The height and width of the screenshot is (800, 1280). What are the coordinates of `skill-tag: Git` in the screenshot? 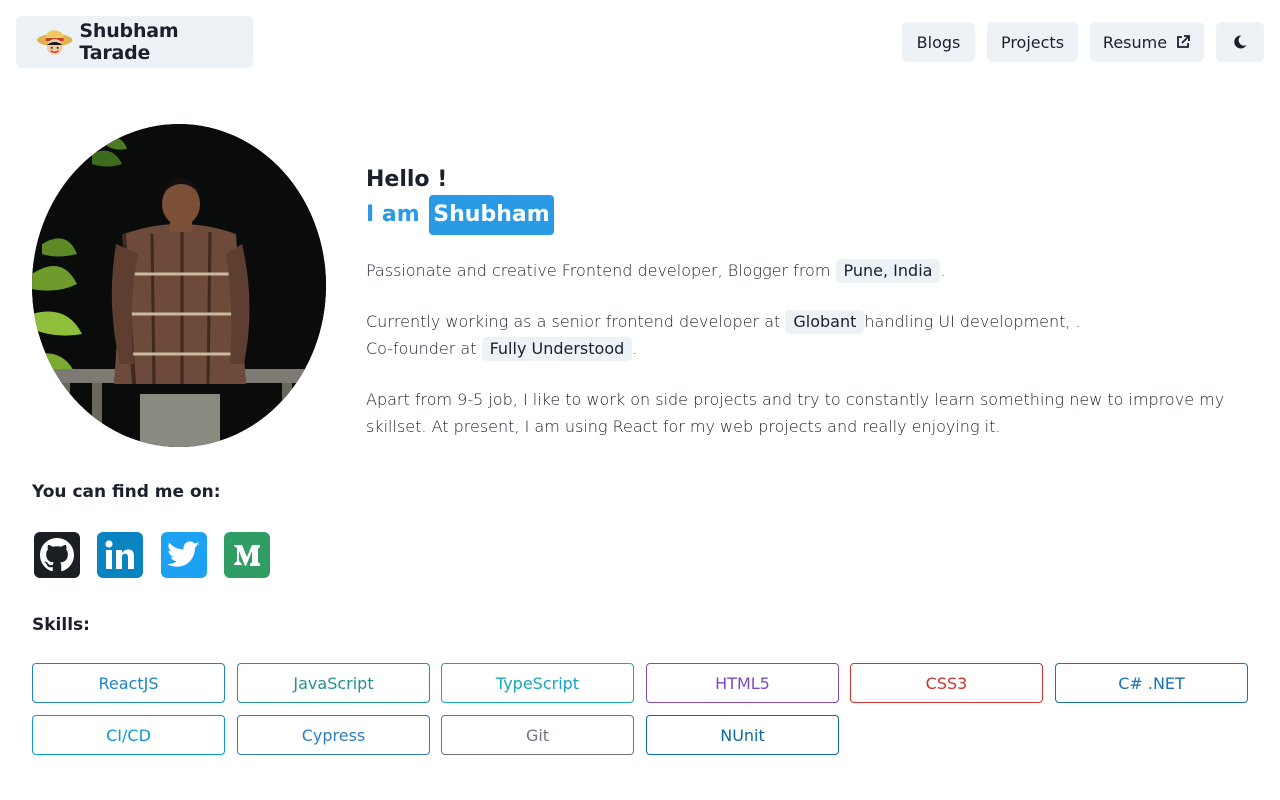 It's located at (537, 735).